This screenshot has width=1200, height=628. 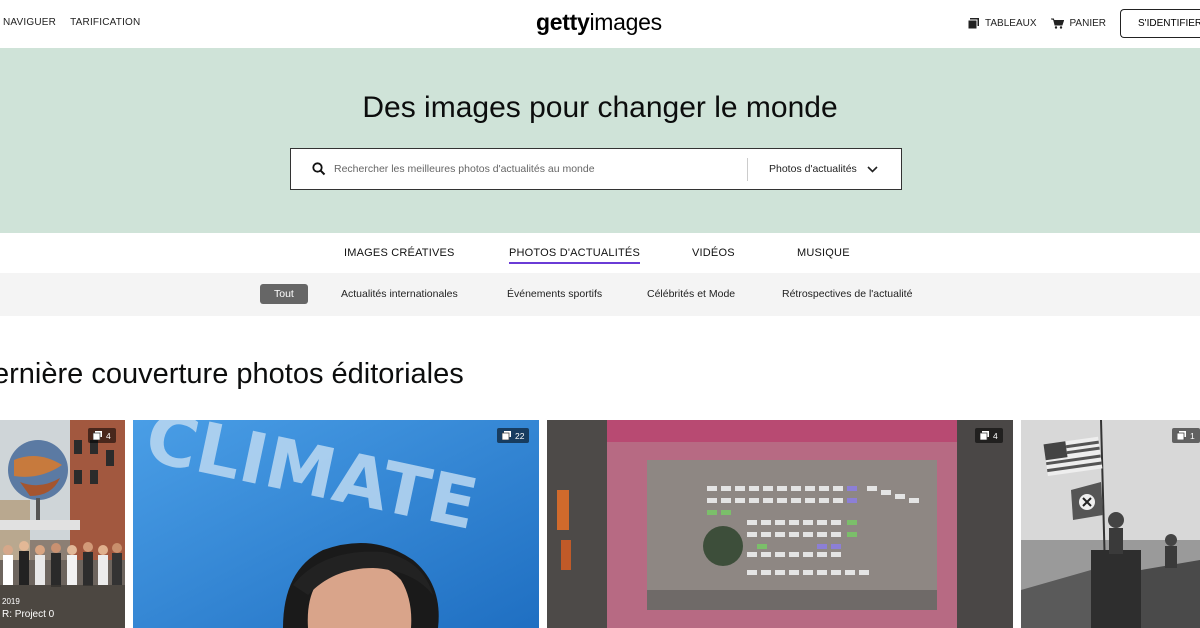 I want to click on tile-4-image, so click(x=1110, y=524).